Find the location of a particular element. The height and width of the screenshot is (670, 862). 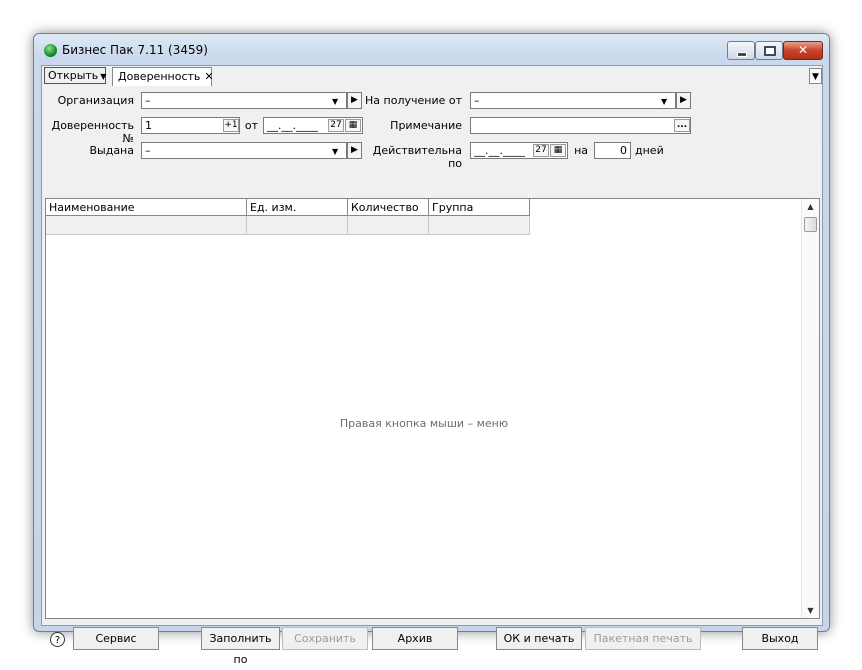

poa-date-mask: __.__.____ is located at coordinates (292, 125).